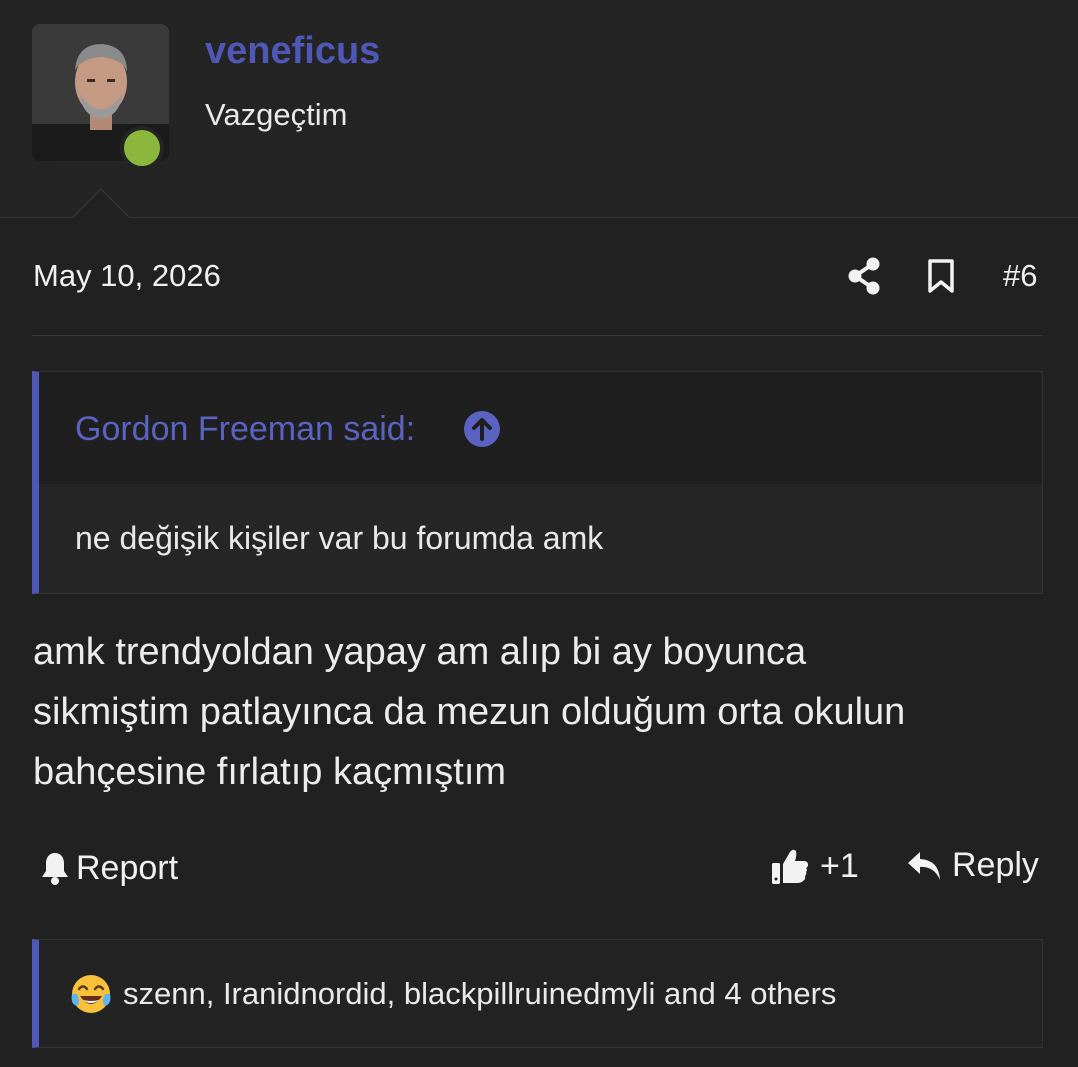 This screenshot has height=1067, width=1078. Describe the element at coordinates (101, 204) in the screenshot. I see `message-arrow-inner` at that location.